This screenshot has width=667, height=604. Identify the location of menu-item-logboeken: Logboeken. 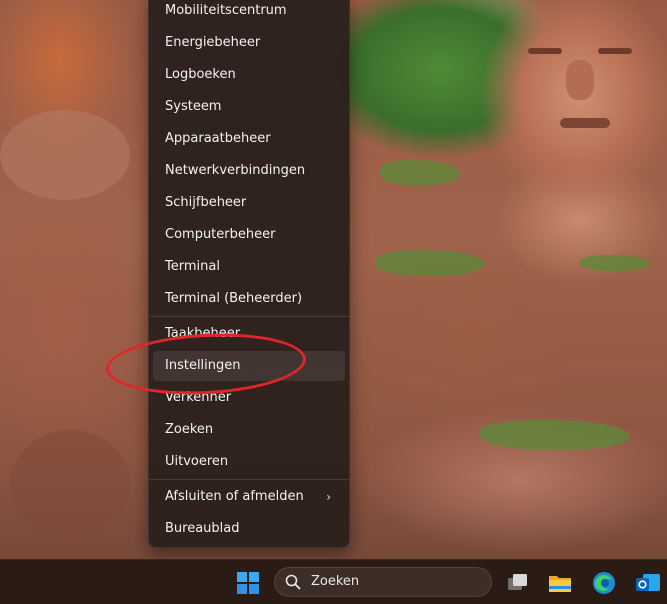
(249, 75).